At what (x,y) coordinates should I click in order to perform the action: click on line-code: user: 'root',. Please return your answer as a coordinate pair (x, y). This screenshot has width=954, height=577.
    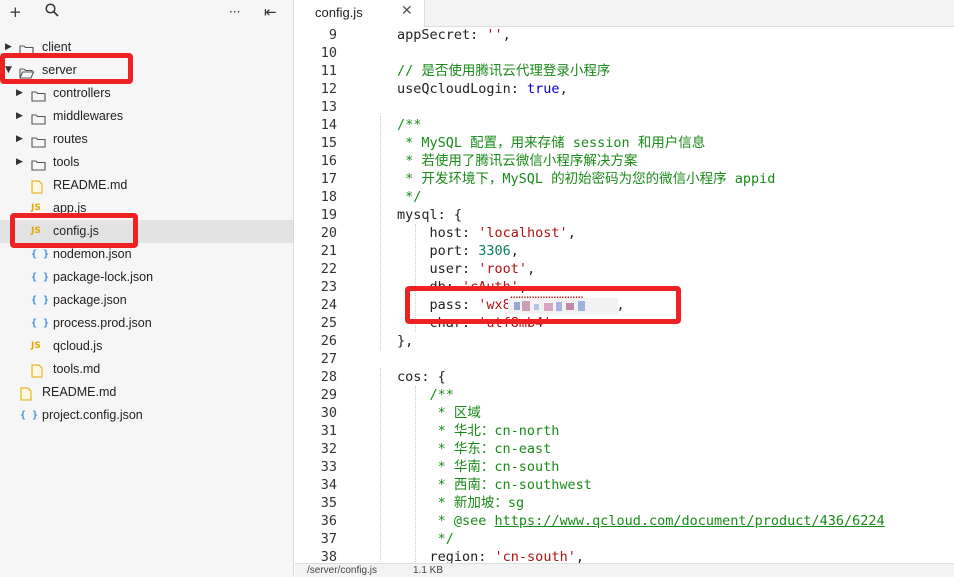
    Looking at the image, I should click on (466, 269).